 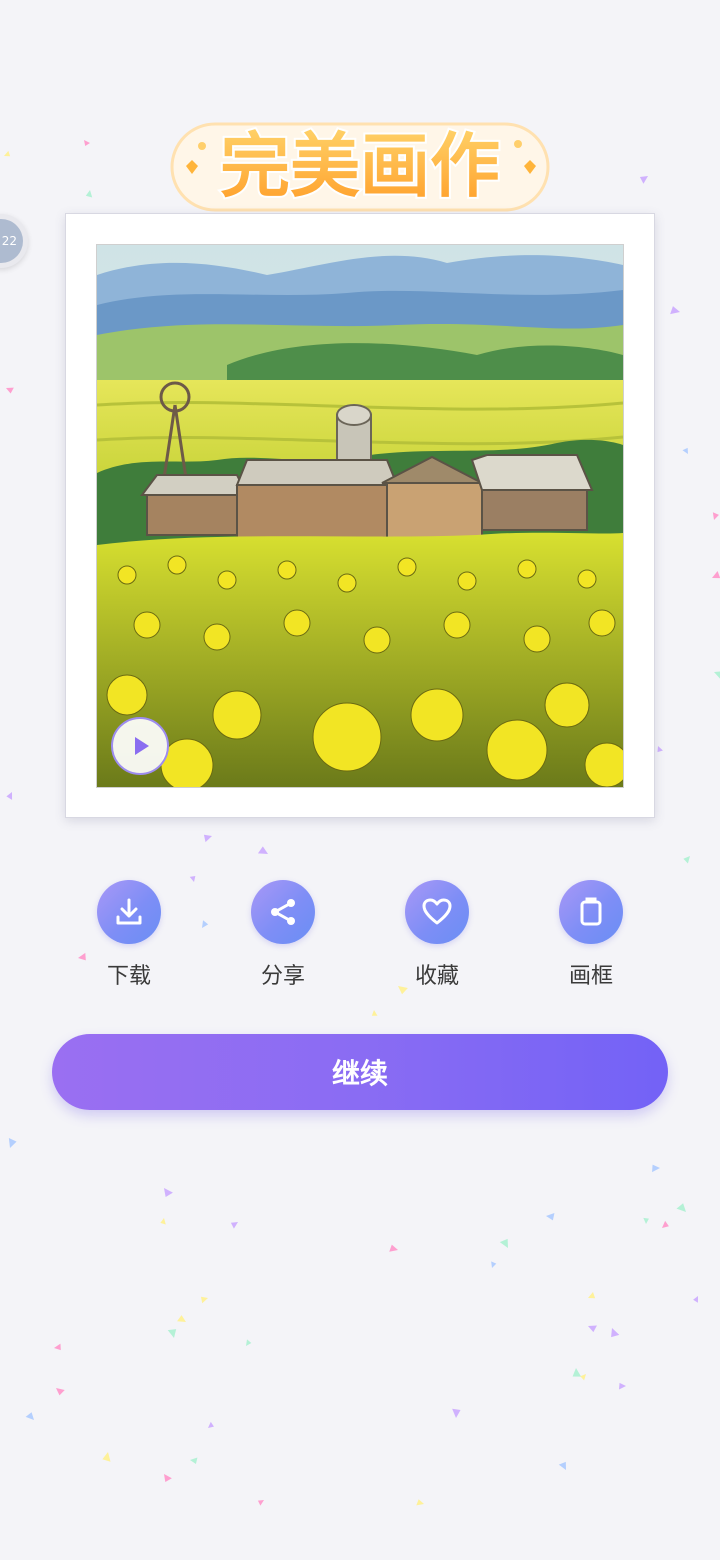 What do you see at coordinates (436, 976) in the screenshot?
I see `favorite-label: 收藏` at bounding box center [436, 976].